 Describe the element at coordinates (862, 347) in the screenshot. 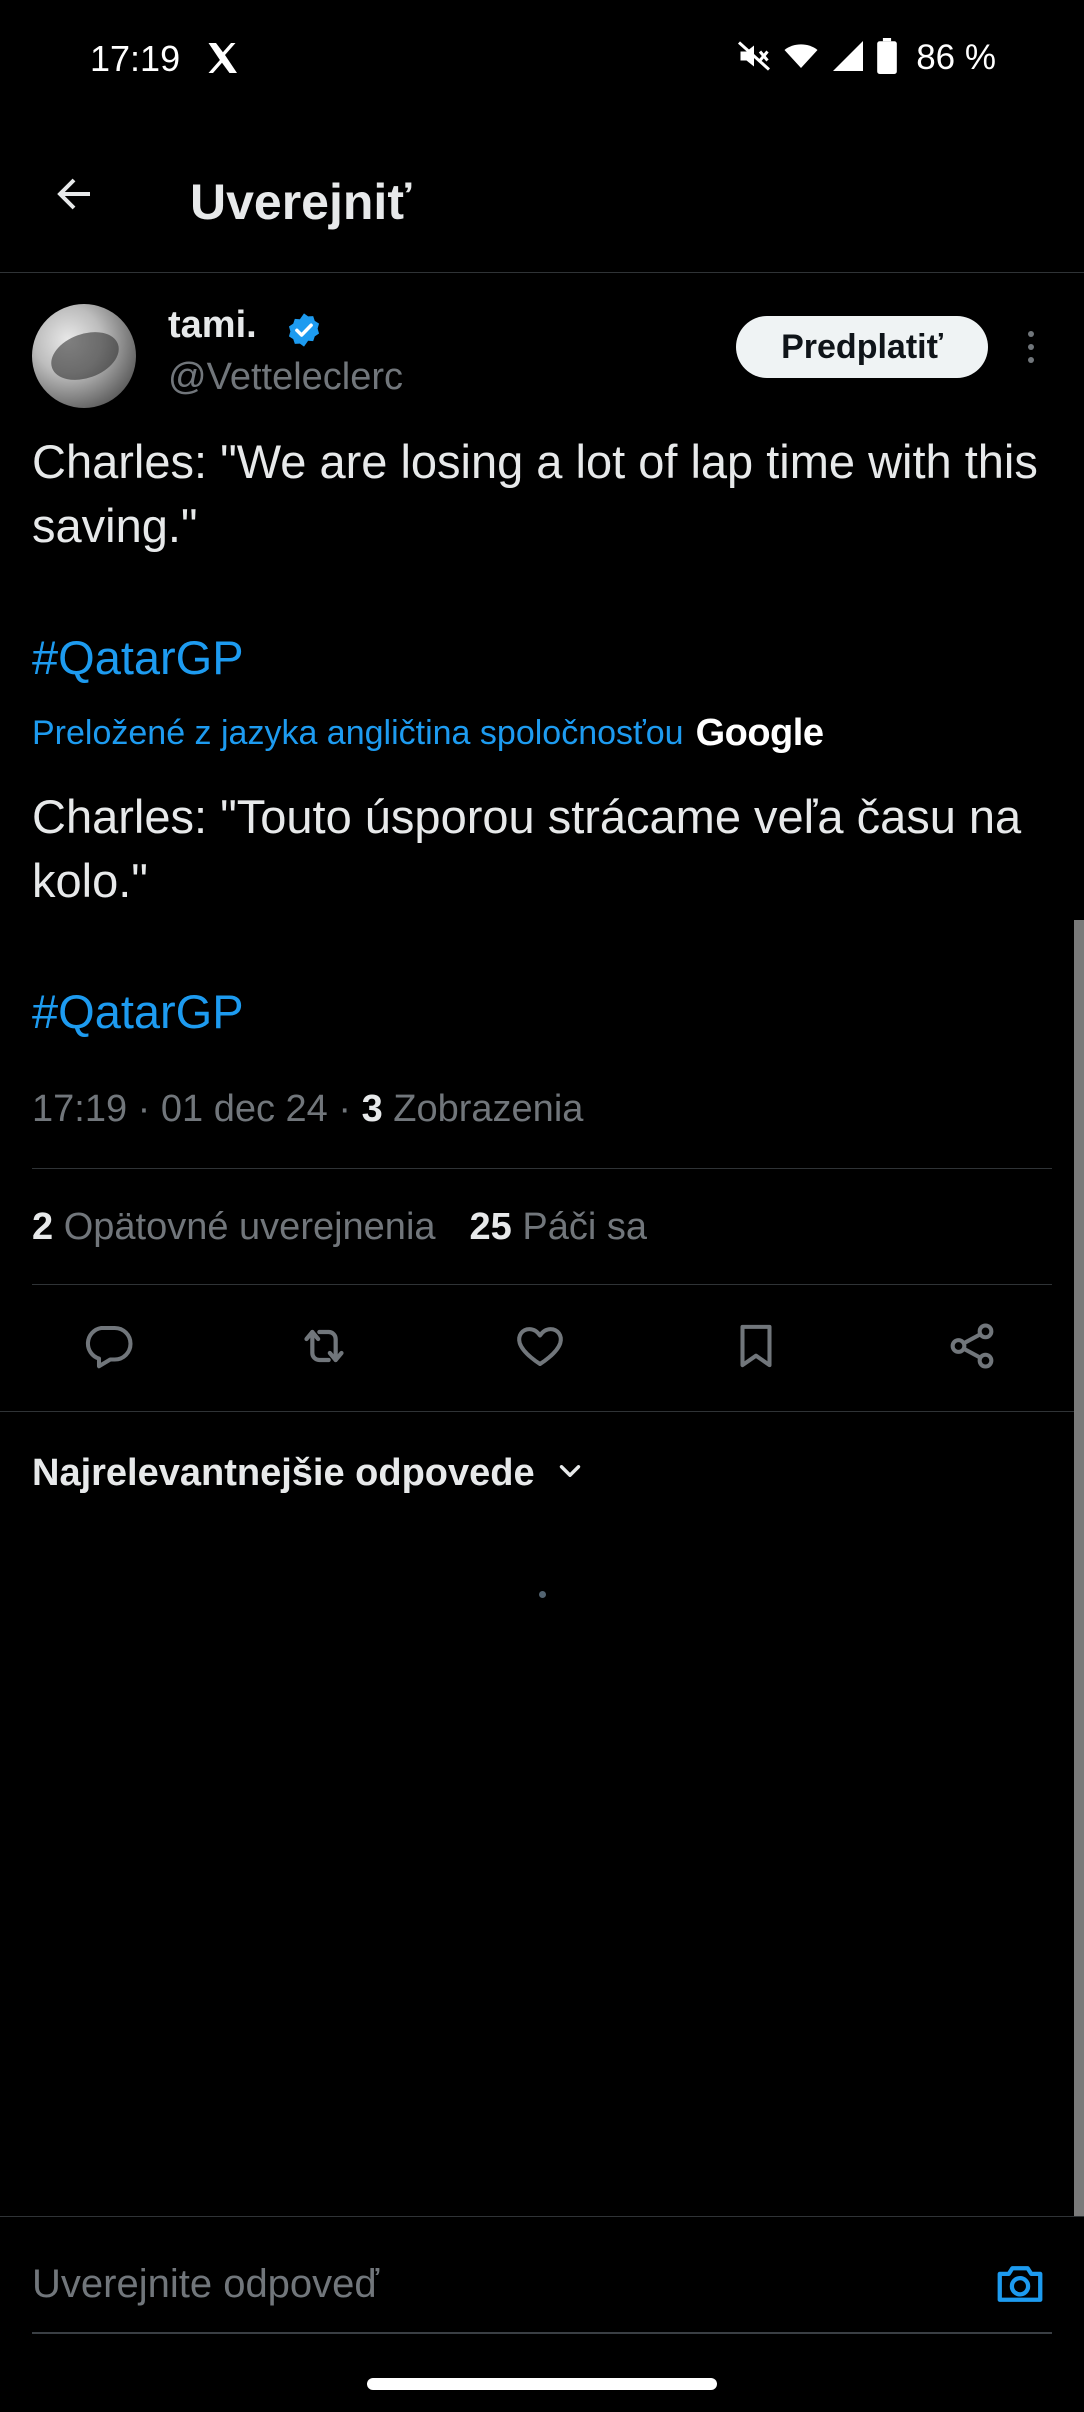

I see `subscribe-button: Predplatiť` at that location.